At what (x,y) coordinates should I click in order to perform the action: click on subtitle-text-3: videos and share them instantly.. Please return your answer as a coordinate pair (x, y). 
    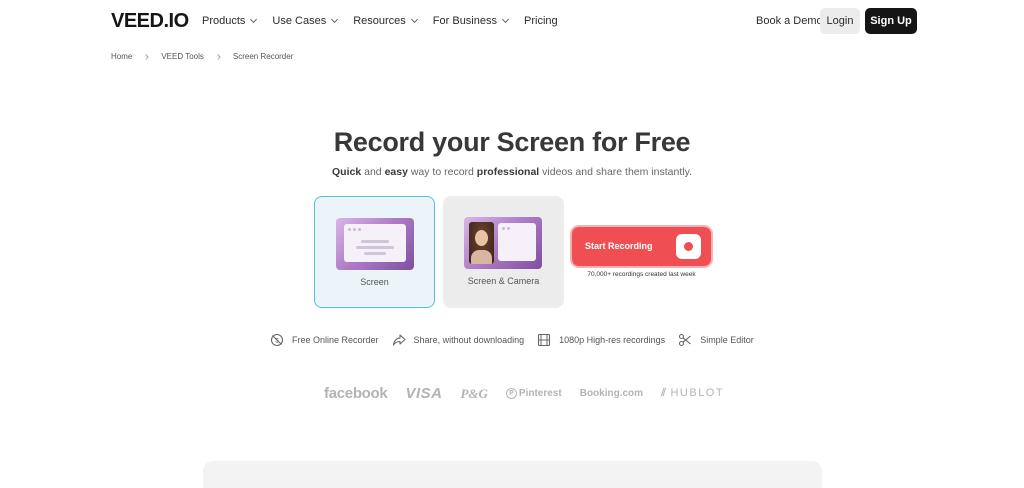
    Looking at the image, I should click on (615, 172).